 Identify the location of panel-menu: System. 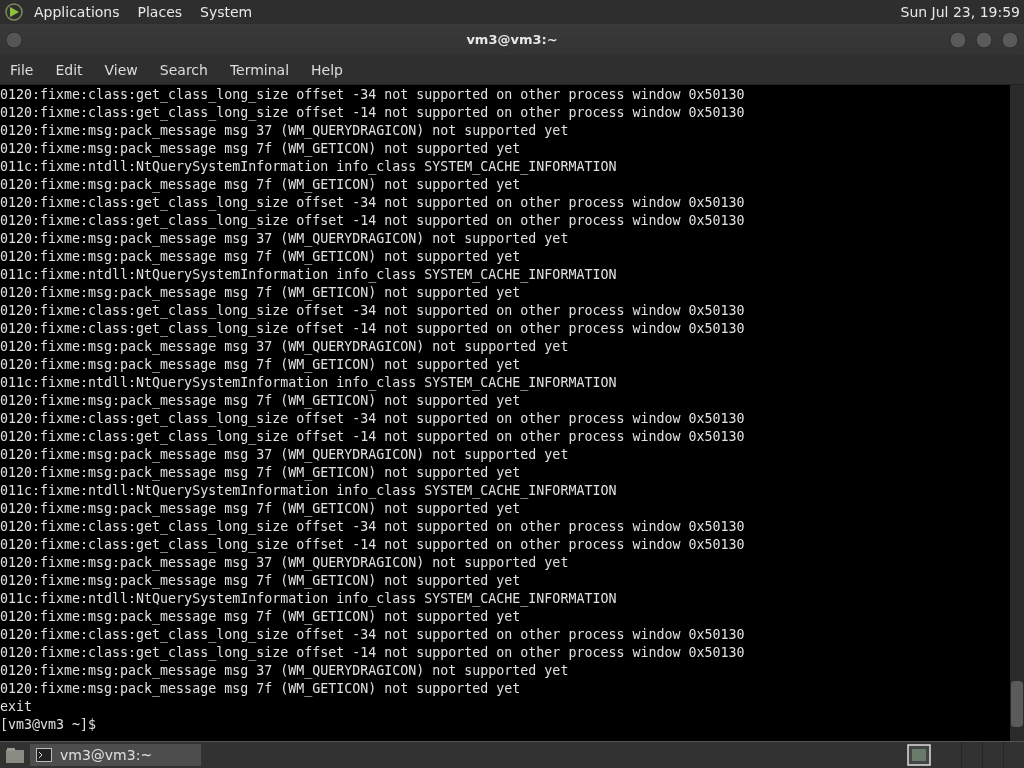
(226, 12).